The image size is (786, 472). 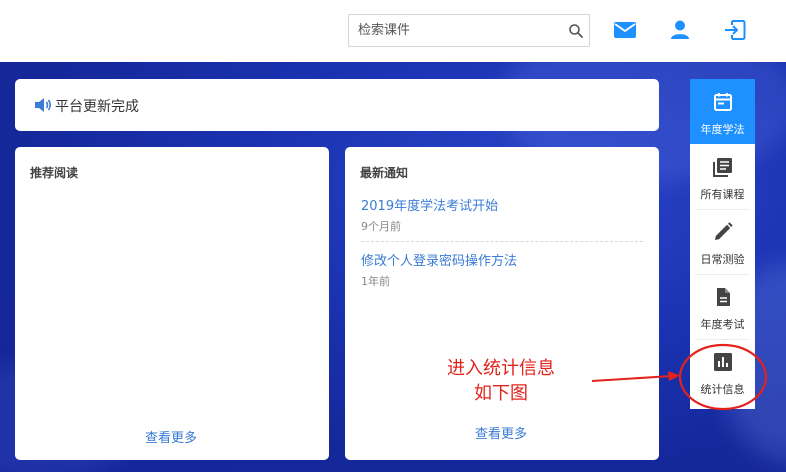 I want to click on nav-label: 日常测验, so click(x=722, y=259).